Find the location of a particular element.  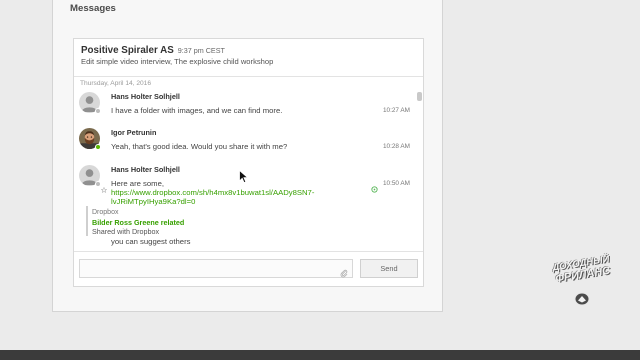

message-sender: Igor Petrunin is located at coordinates (133, 132).